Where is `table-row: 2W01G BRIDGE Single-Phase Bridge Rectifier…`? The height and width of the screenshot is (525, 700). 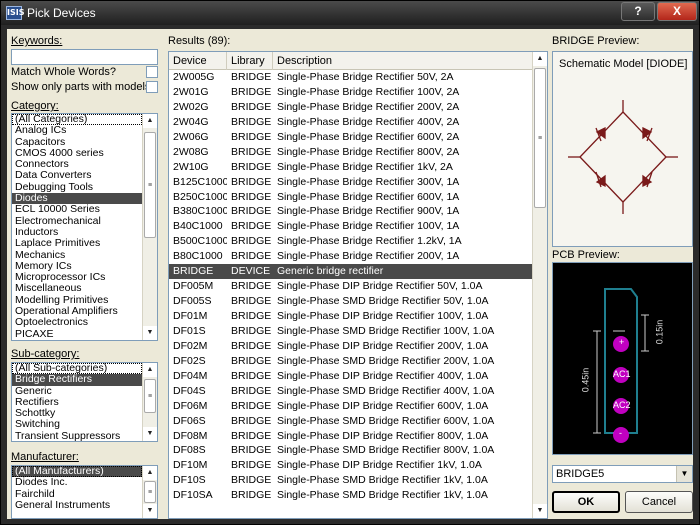
table-row: 2W01G BRIDGE Single-Phase Bridge Rectifier… is located at coordinates (350, 92).